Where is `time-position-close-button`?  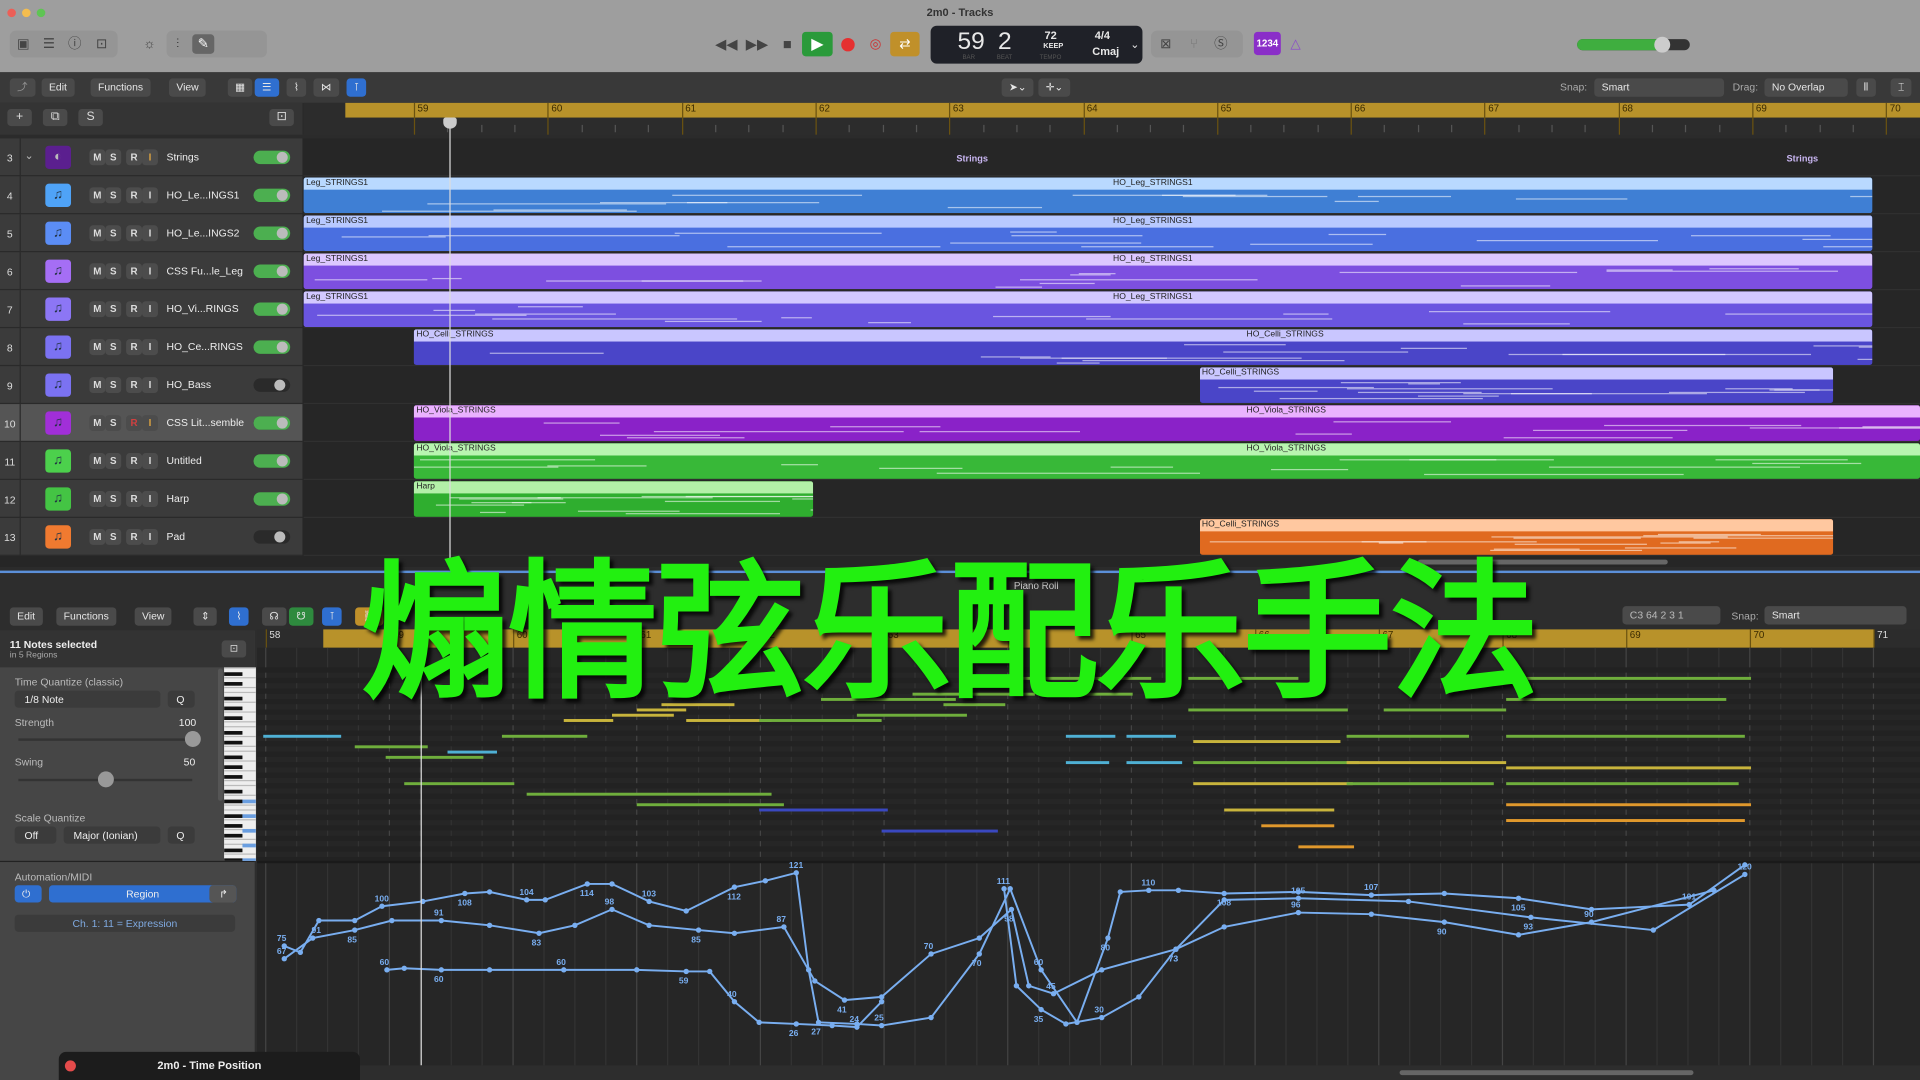 time-position-close-button is located at coordinates (70, 1066).